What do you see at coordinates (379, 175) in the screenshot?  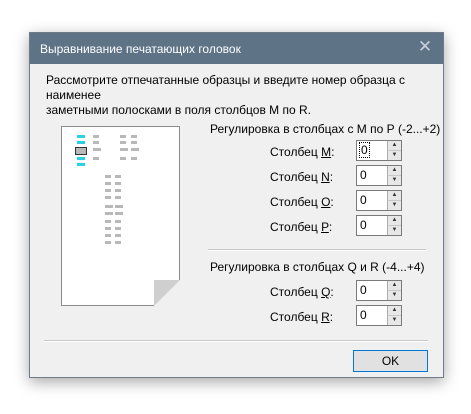 I see `column-n-stepper: 0 ▲ ▼` at bounding box center [379, 175].